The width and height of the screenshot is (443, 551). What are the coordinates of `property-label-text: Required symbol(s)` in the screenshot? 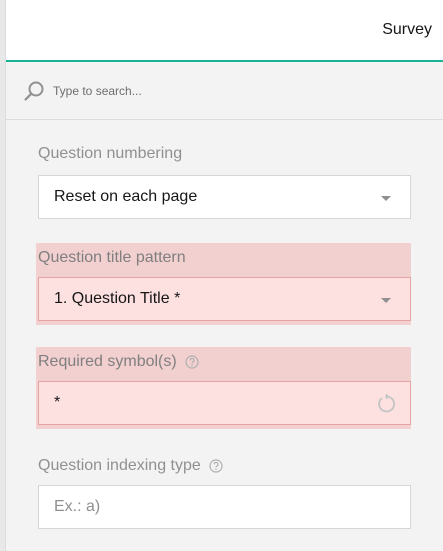 It's located at (107, 361).